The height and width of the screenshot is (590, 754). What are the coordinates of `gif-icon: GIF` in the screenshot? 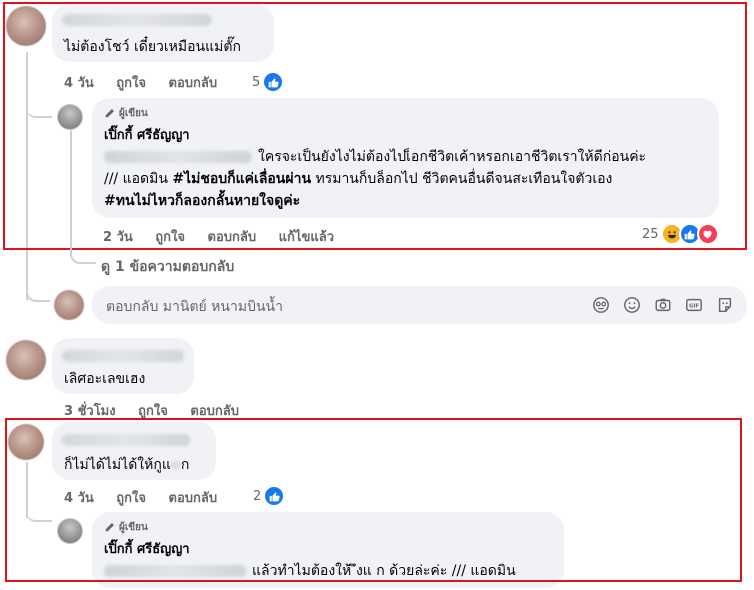 It's located at (694, 305).